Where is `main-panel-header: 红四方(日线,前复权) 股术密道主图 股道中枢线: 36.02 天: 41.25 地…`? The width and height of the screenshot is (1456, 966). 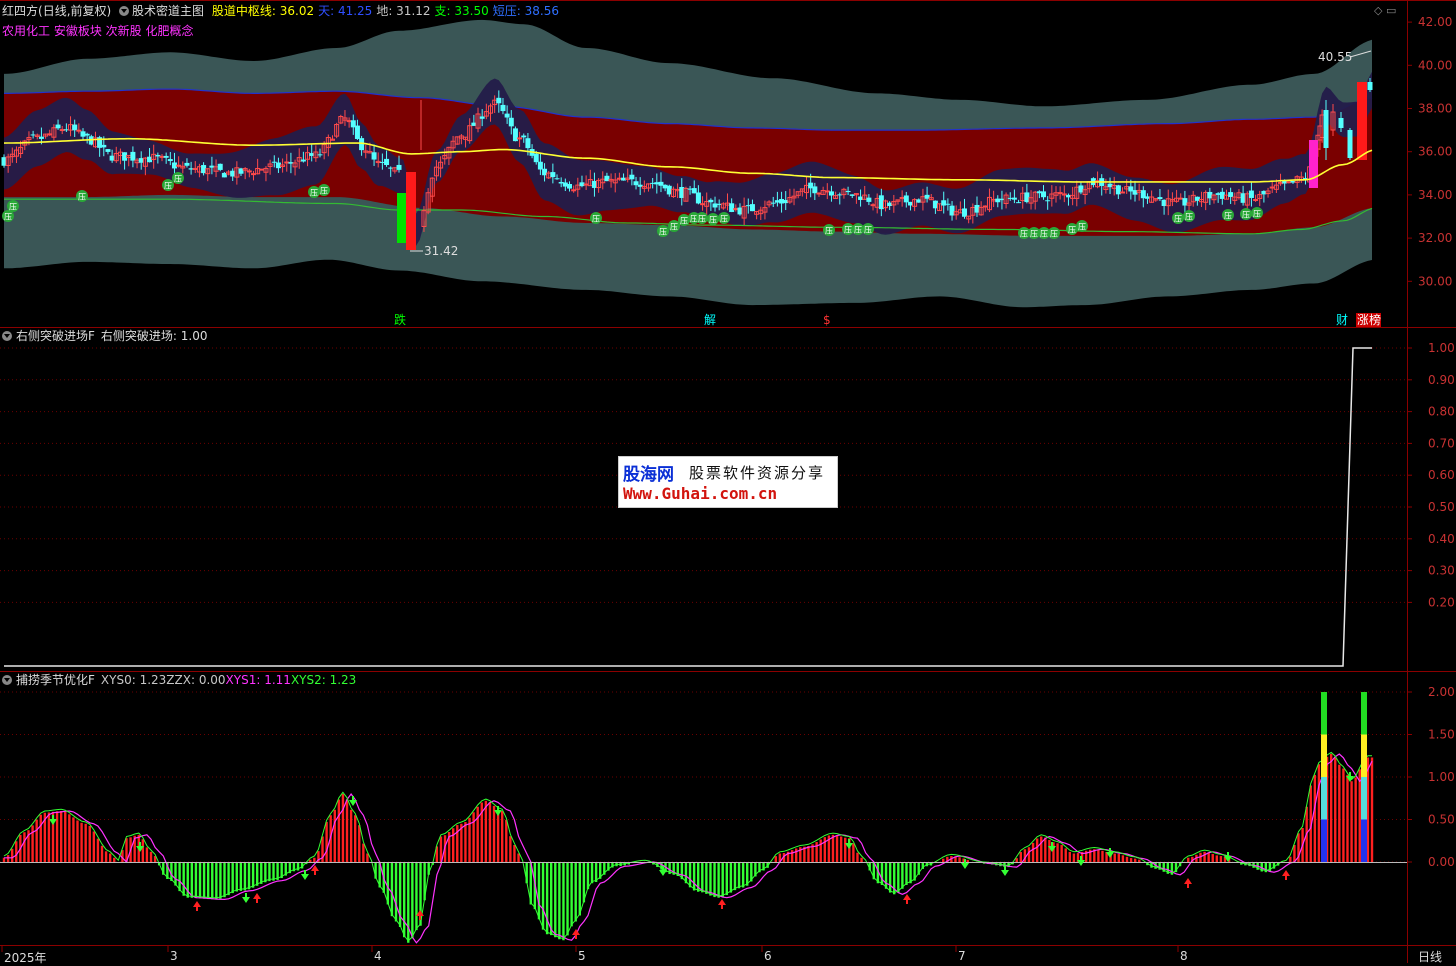 main-panel-header: 红四方(日线,前复权) 股术密道主图 股道中枢线: 36.02 天: 41.25 地… is located at coordinates (284, 11).